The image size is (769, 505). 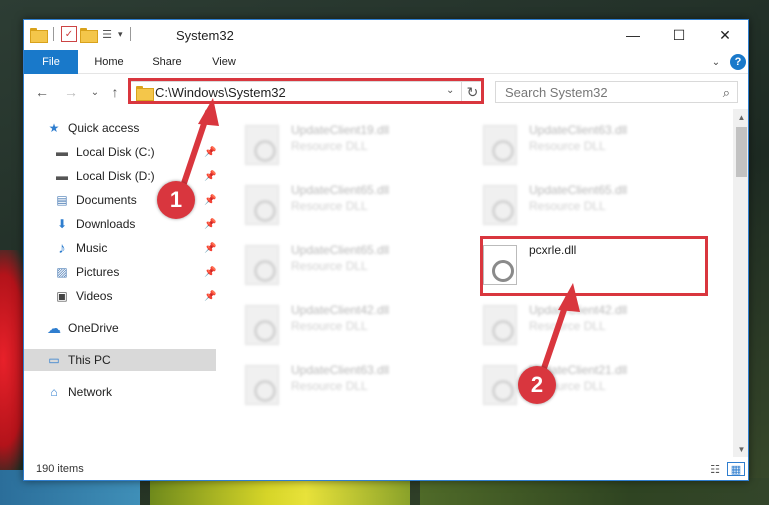 What do you see at coordinates (135, 272) in the screenshot?
I see `sidebar-item-pictures: ▨ Pictures` at bounding box center [135, 272].